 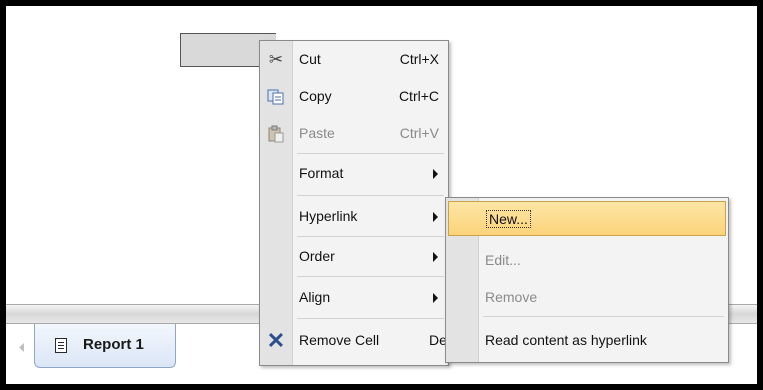 What do you see at coordinates (354, 133) in the screenshot?
I see `menu-item-paste: Paste Ctrl+V` at bounding box center [354, 133].